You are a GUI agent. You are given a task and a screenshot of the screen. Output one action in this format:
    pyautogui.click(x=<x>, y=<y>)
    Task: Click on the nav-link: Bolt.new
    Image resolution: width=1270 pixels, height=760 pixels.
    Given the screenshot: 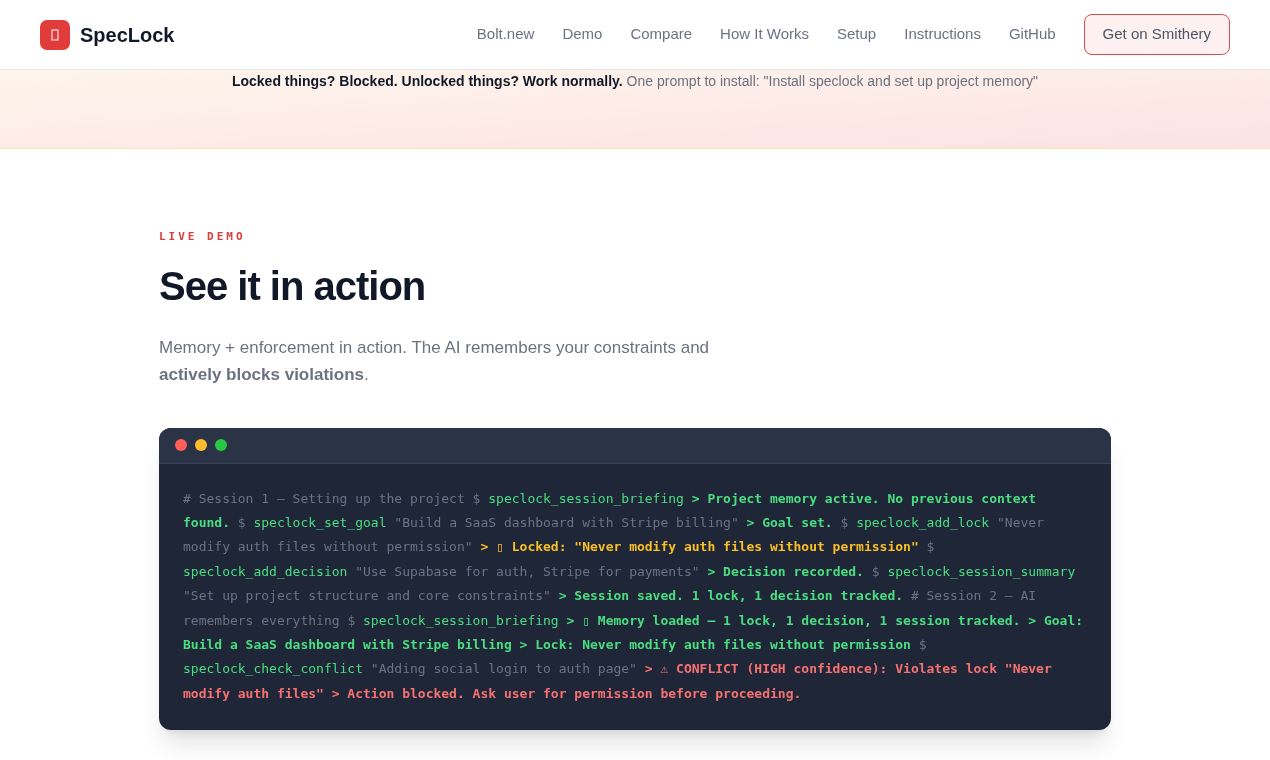 What is the action you would take?
    pyautogui.click(x=505, y=34)
    